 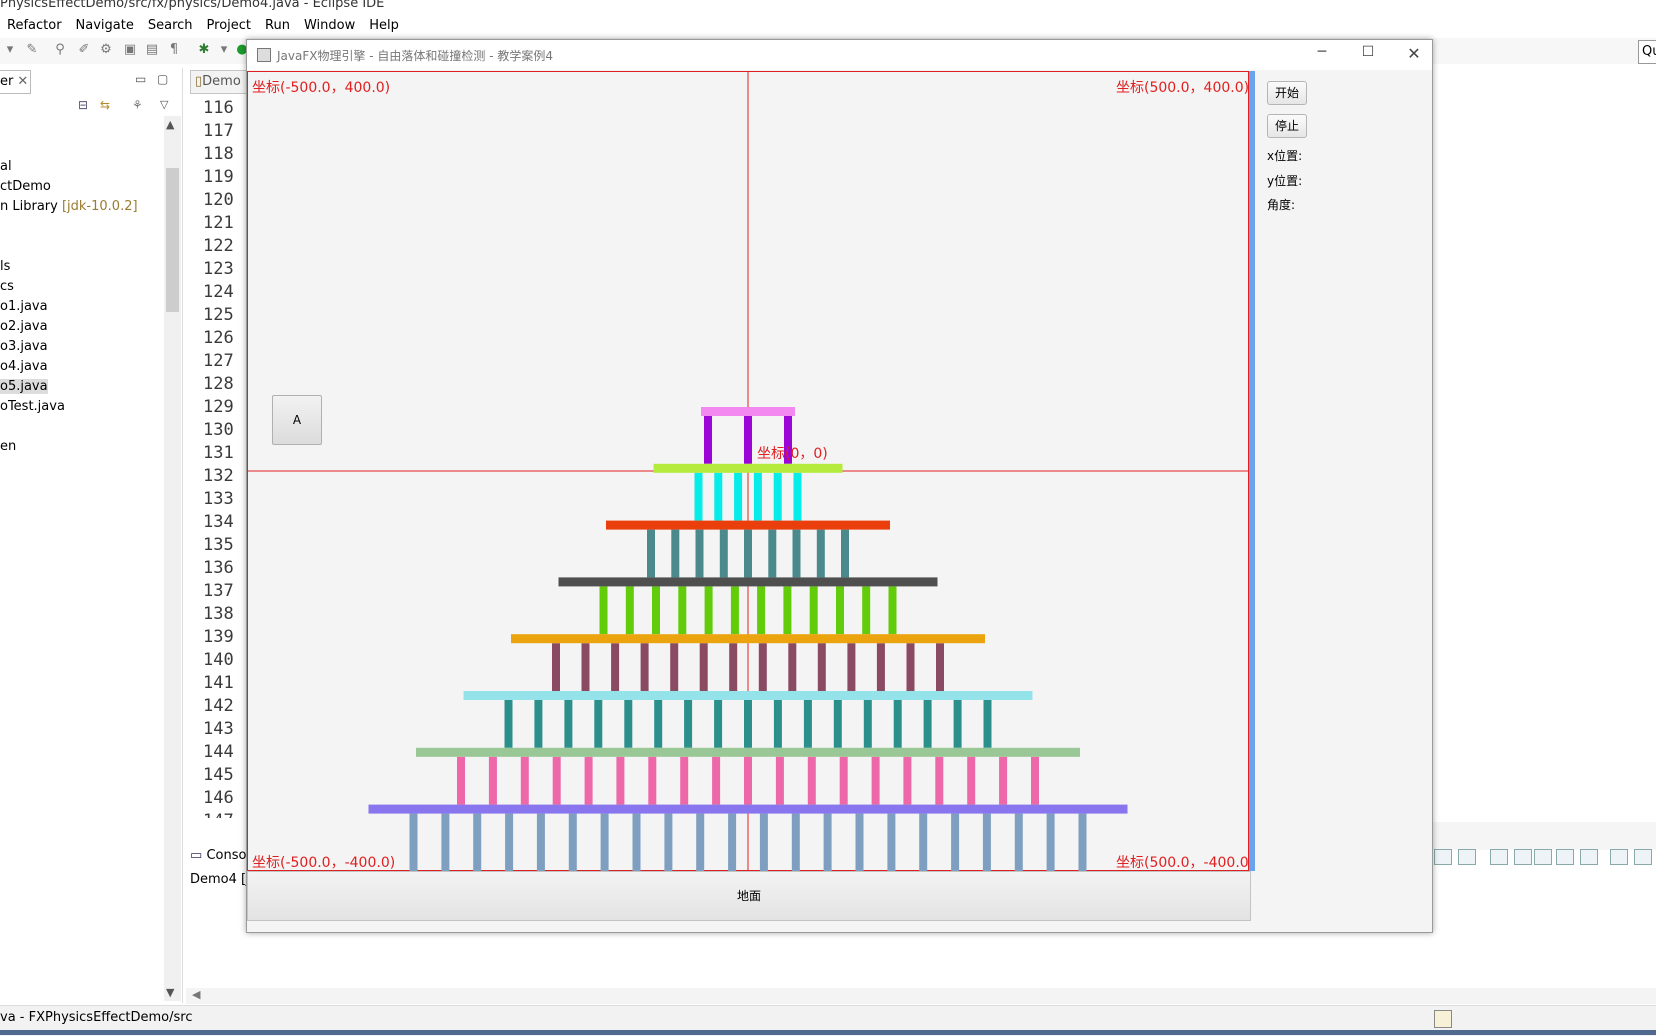 What do you see at coordinates (140, 79) in the screenshot?
I see `minimize-icon: ▭` at bounding box center [140, 79].